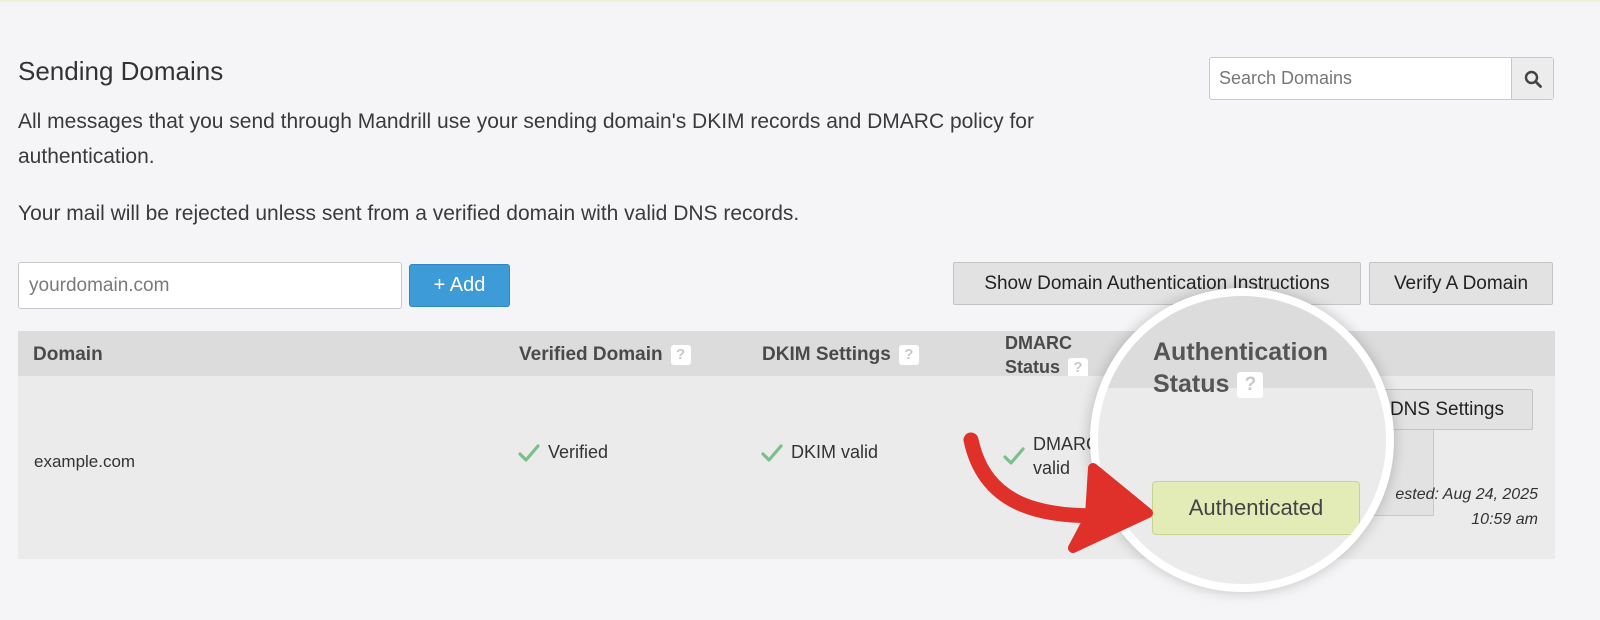 The height and width of the screenshot is (620, 1600). Describe the element at coordinates (1360, 78) in the screenshot. I see `search-input` at that location.